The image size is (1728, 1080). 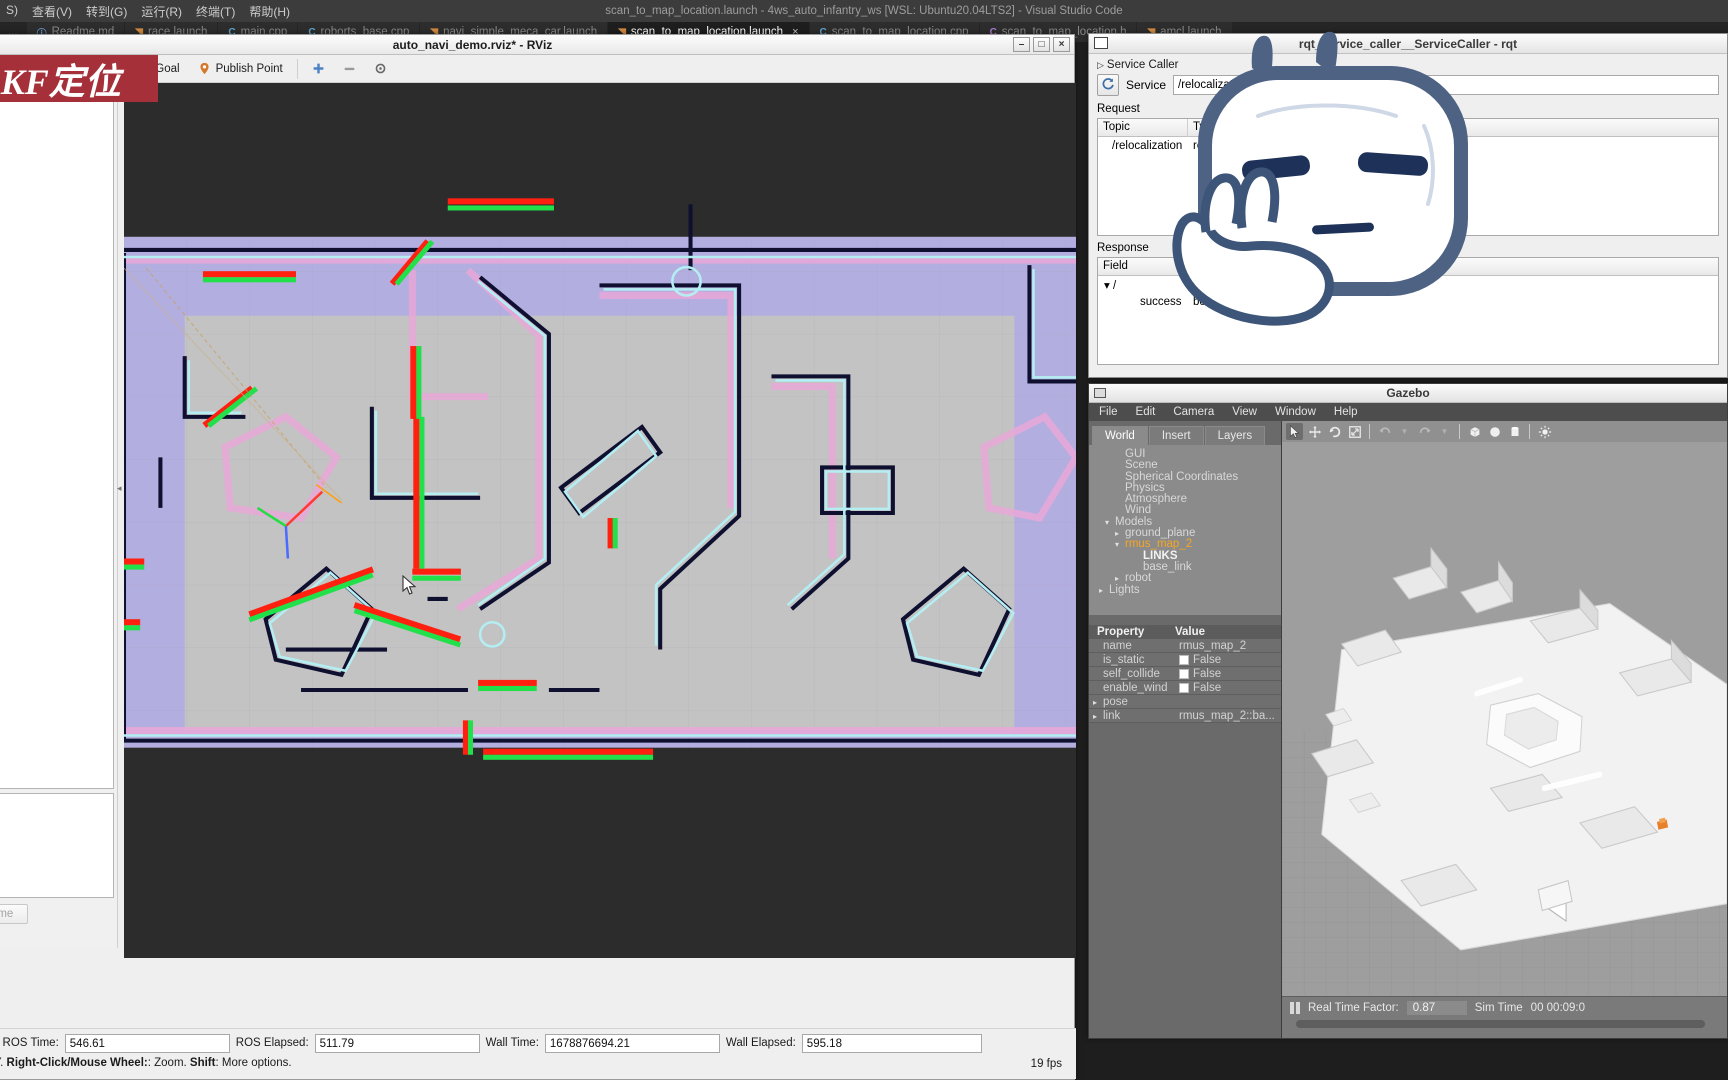 What do you see at coordinates (1354, 431) in the screenshot?
I see `scale-icon` at bounding box center [1354, 431].